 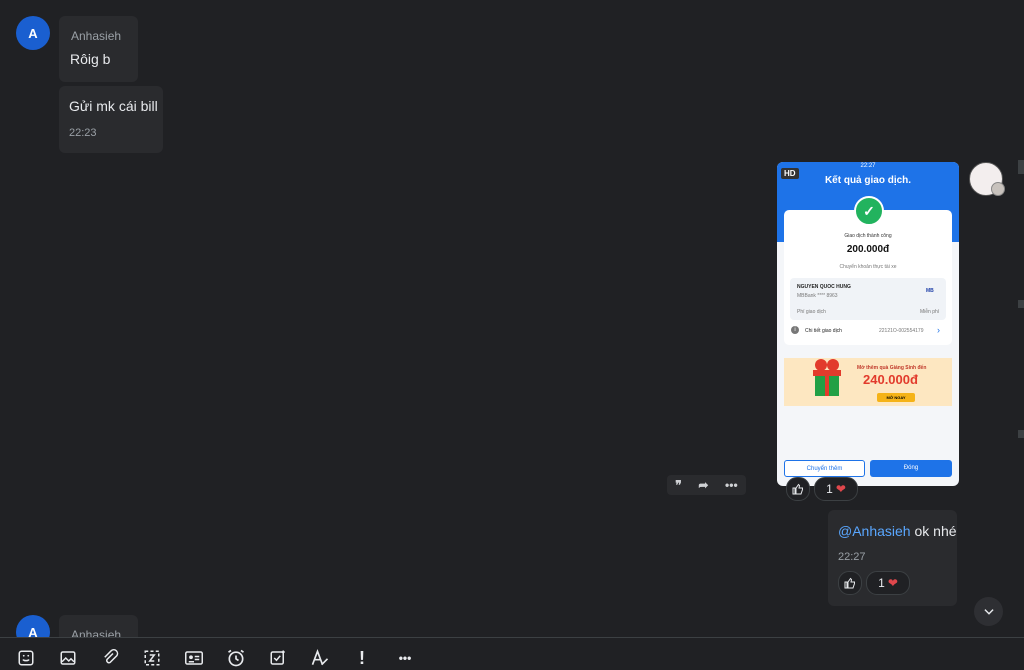 I want to click on message-bubble: Gửi mk cái bill 22:23, so click(x=111, y=119).